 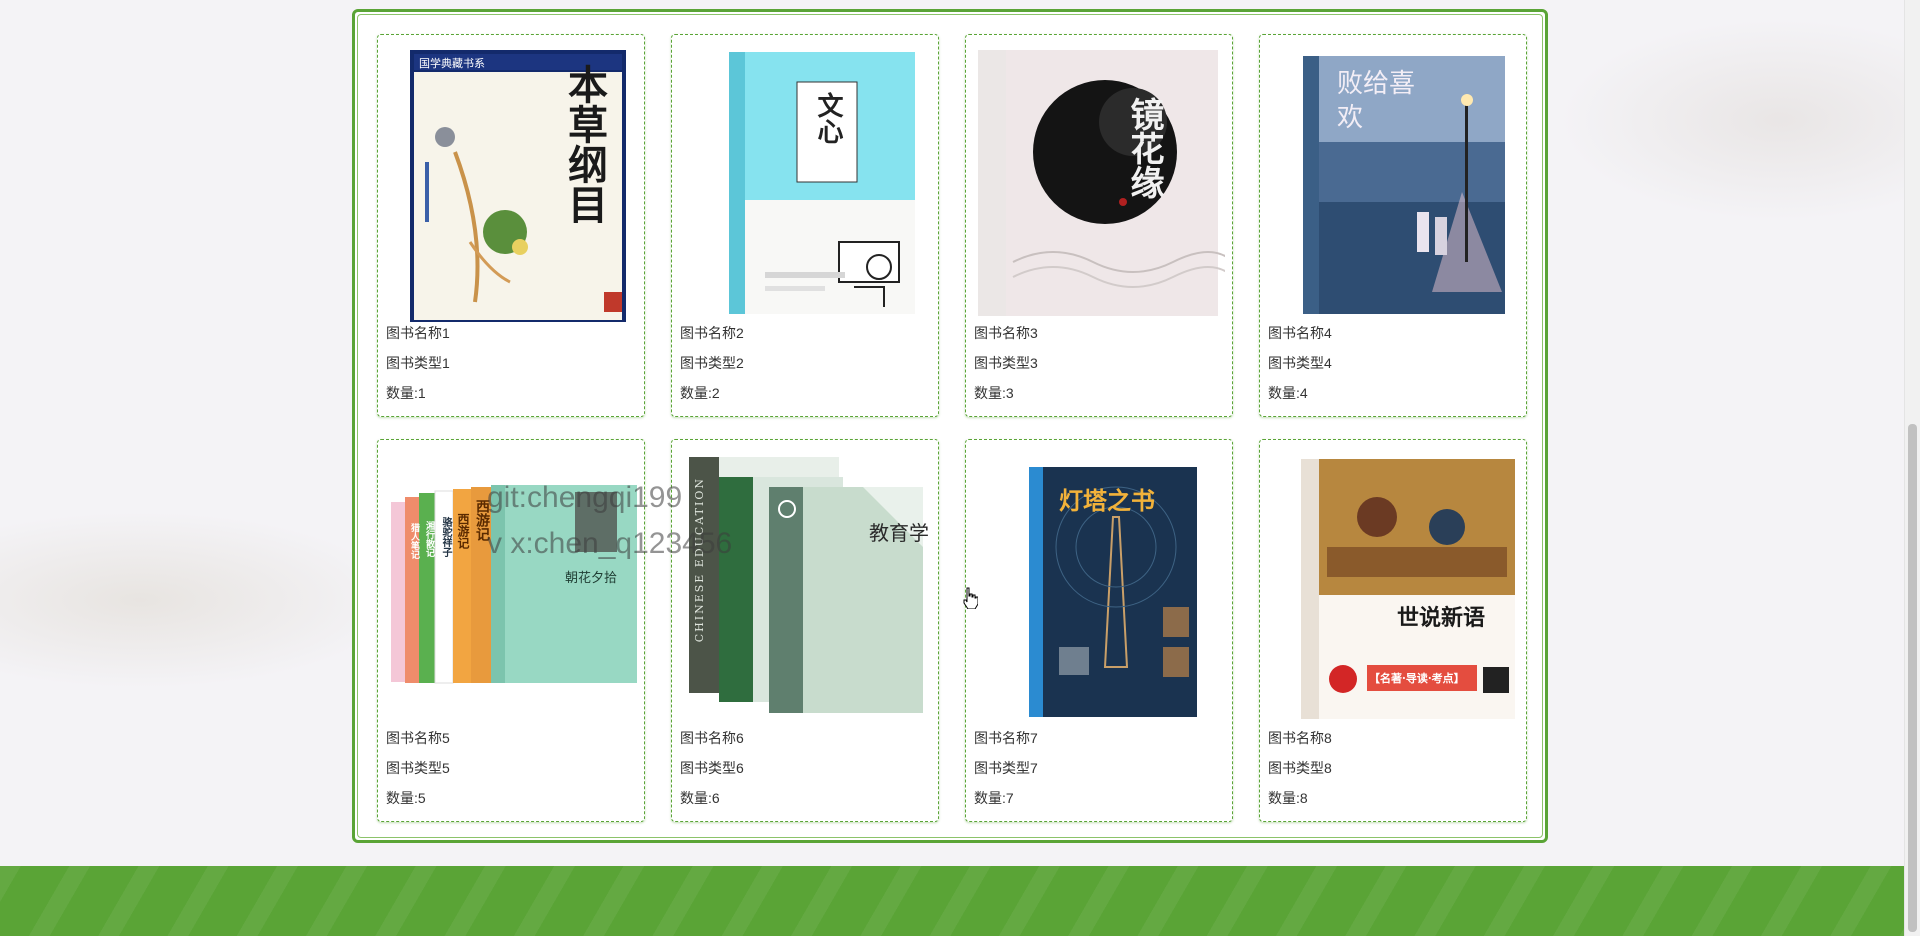 I want to click on book-card-2: 文心 图书名称2 图书类型2 数量:2, so click(x=805, y=225).